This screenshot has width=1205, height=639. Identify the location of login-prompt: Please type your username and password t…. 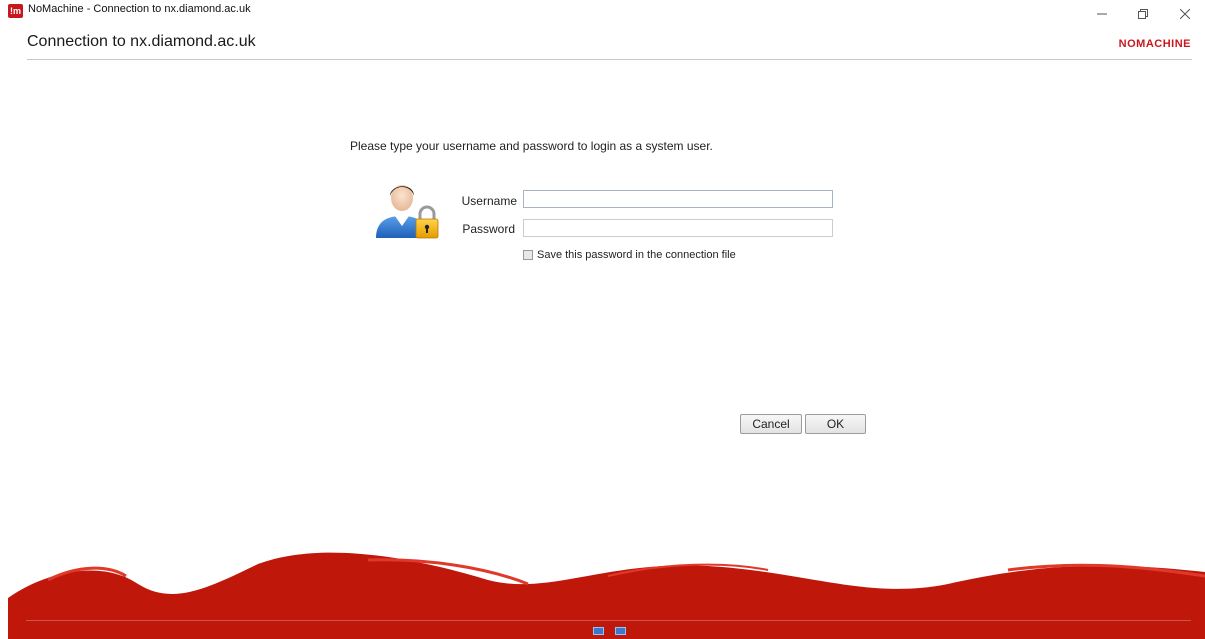
(531, 146).